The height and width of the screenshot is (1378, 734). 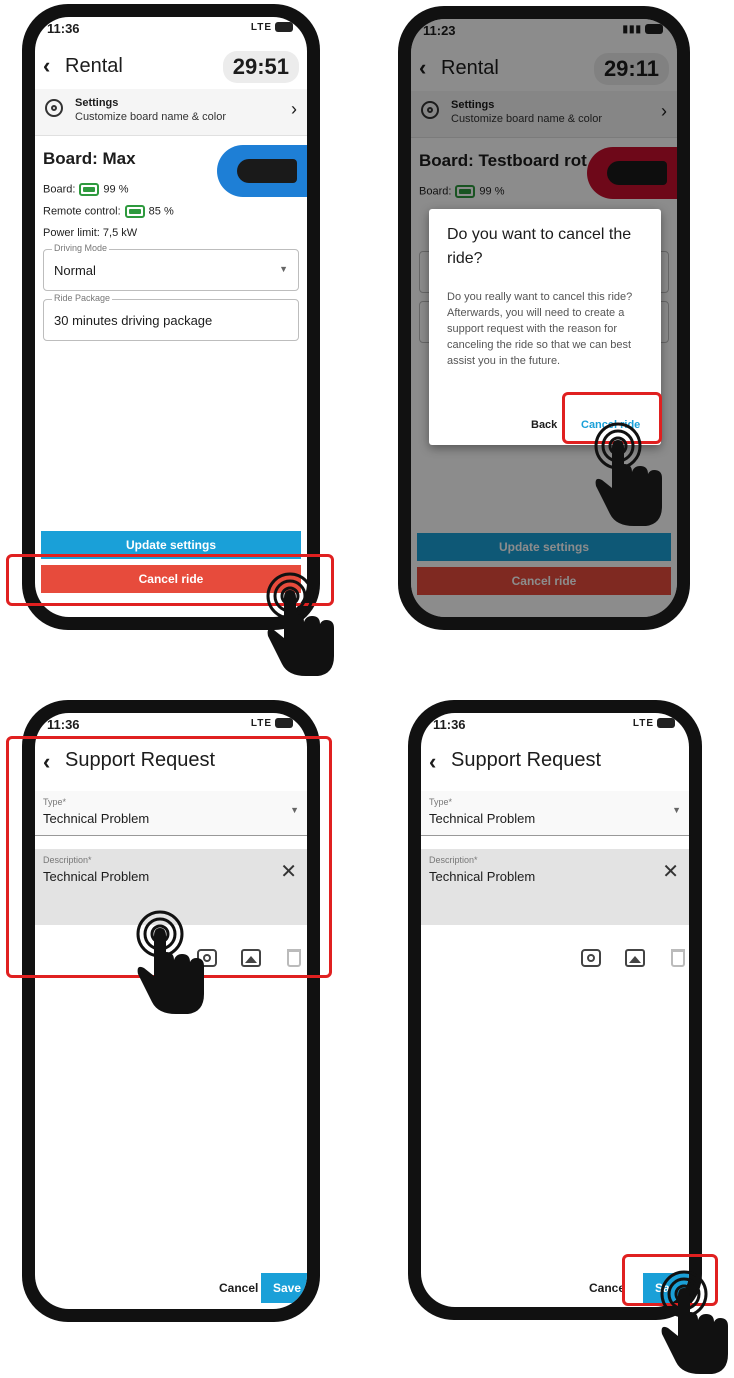 I want to click on dialog-back-button: Back, so click(x=544, y=425).